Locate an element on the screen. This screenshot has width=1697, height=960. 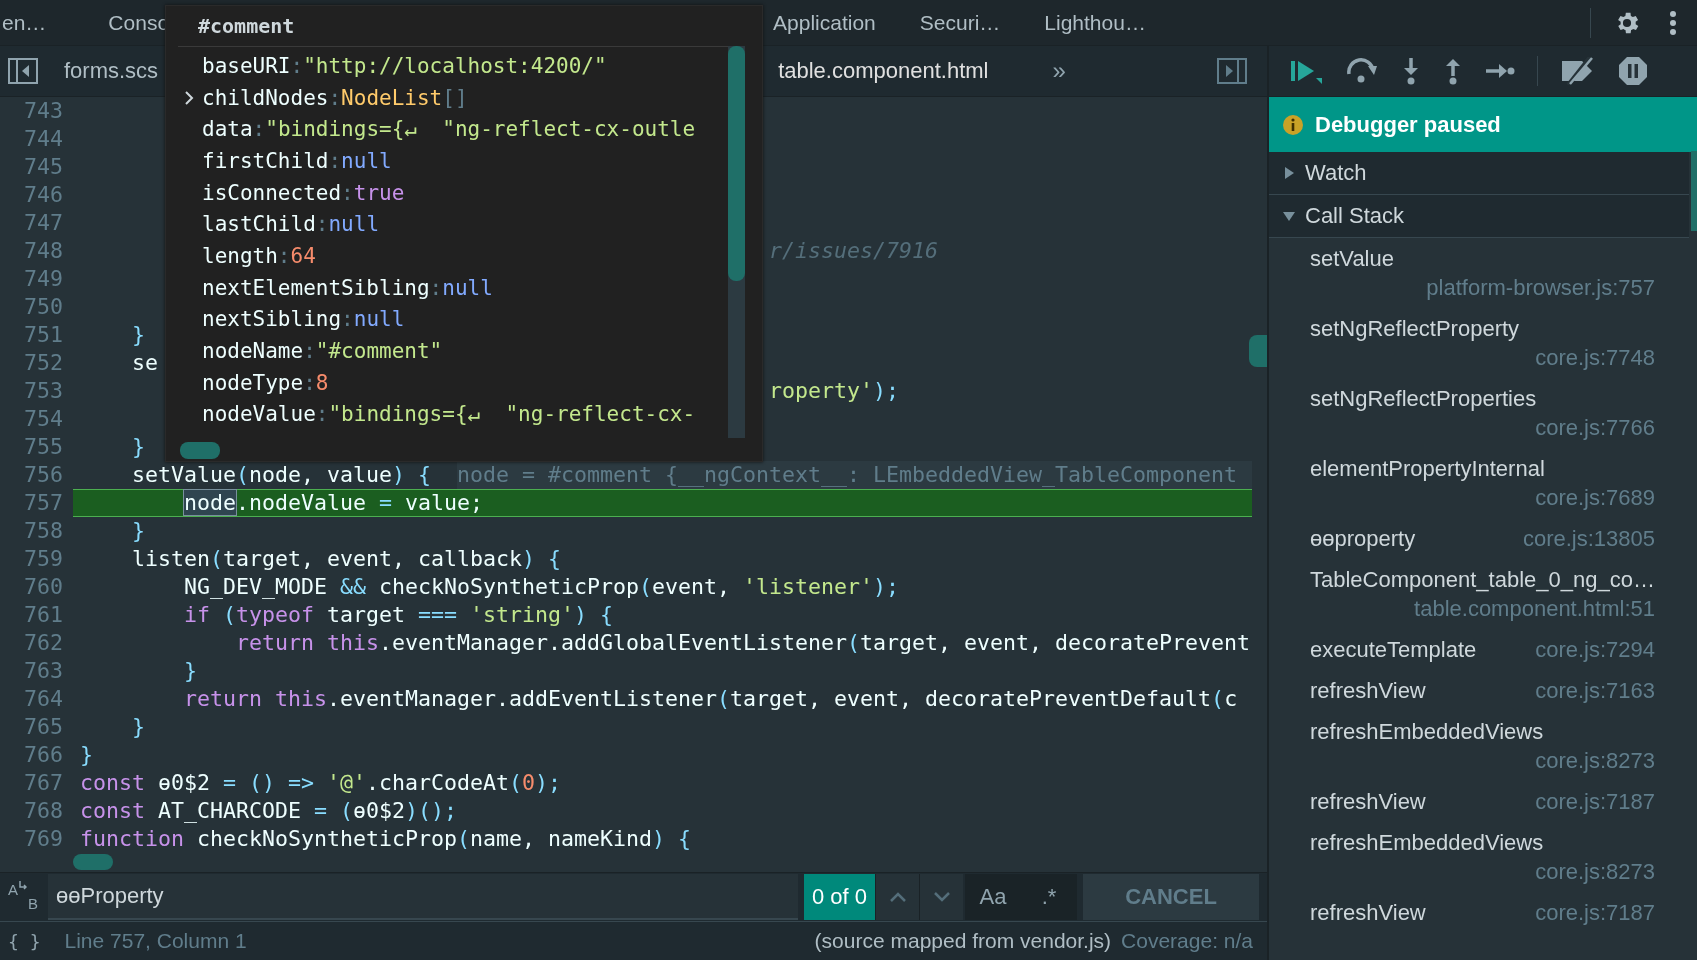
line-number: 757 is located at coordinates (43, 503).